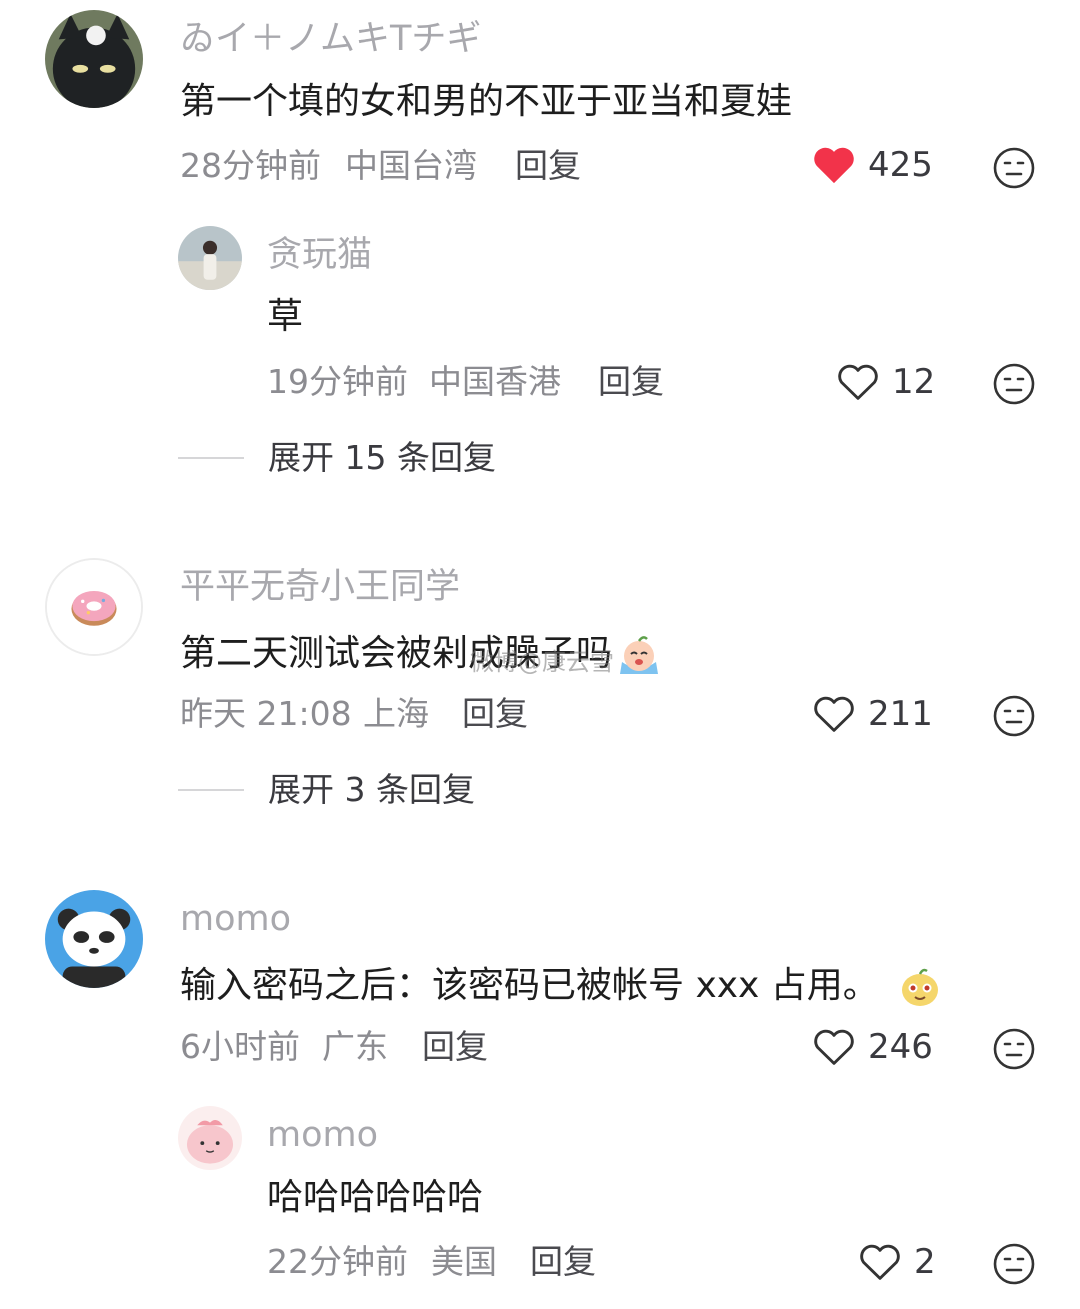 This screenshot has width=1080, height=1309. Describe the element at coordinates (285, 316) in the screenshot. I see `reply-text: 草` at that location.